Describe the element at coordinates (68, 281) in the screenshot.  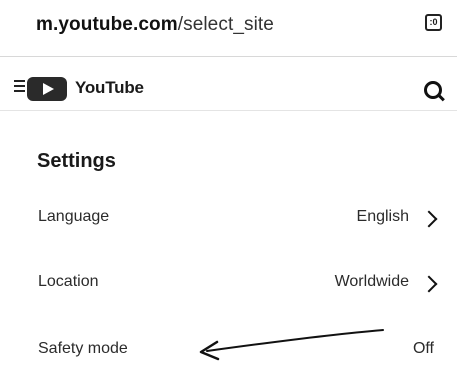
I see `setting-label: Location` at that location.